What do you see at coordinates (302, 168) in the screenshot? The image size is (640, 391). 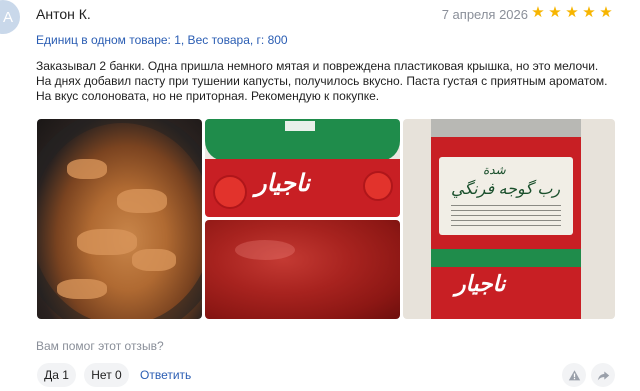 I see `photo-tomato-paste-can-lid: ﻧﺎﺟﻴﺎﺭ` at bounding box center [302, 168].